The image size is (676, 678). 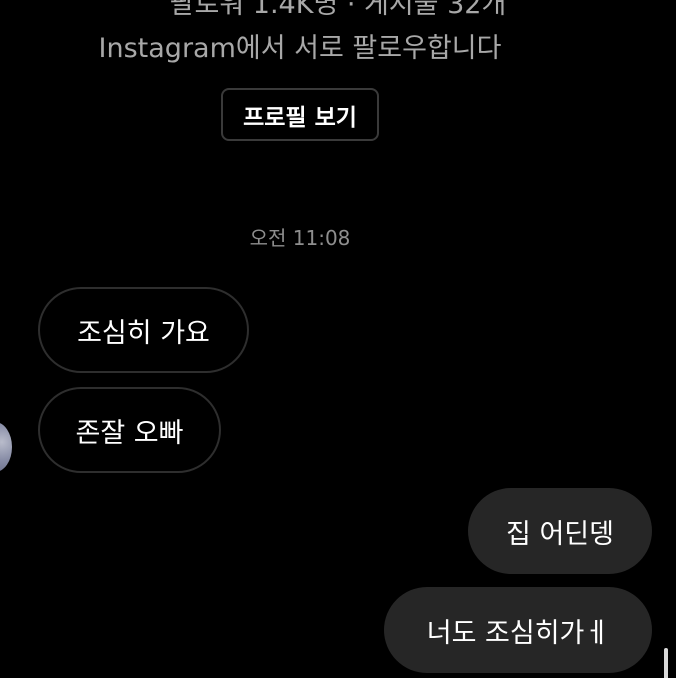 What do you see at coordinates (666, 663) in the screenshot?
I see `scrollbar` at bounding box center [666, 663].